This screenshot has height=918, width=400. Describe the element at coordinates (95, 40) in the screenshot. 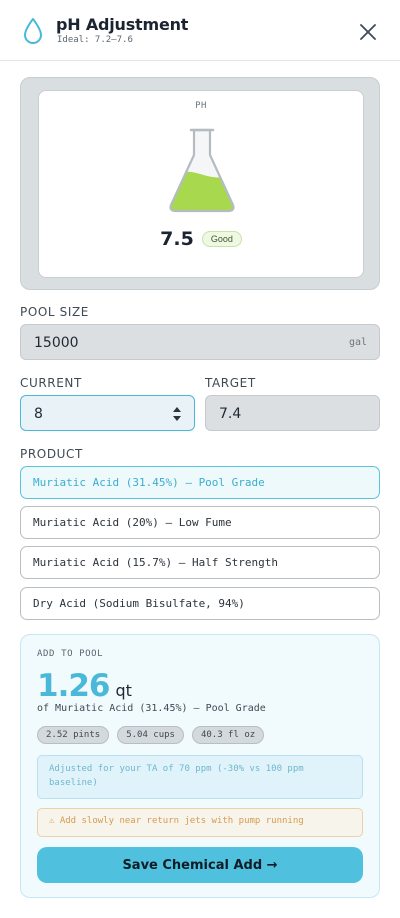

I see `ideal-range: Ideal: 7.2–7.6` at that location.